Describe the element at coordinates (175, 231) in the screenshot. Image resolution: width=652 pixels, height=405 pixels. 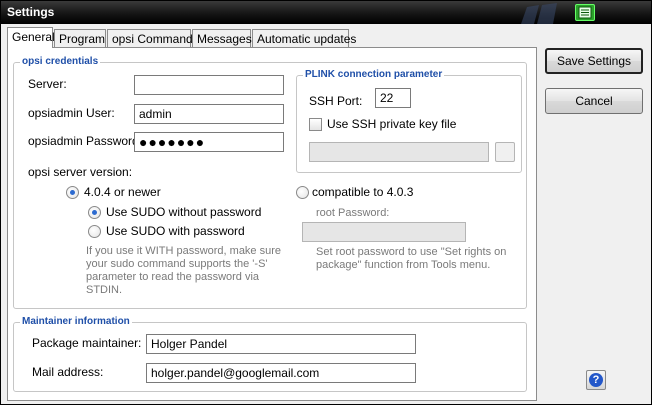
I see `sudo-with-password-label: Use SUDO with password` at that location.